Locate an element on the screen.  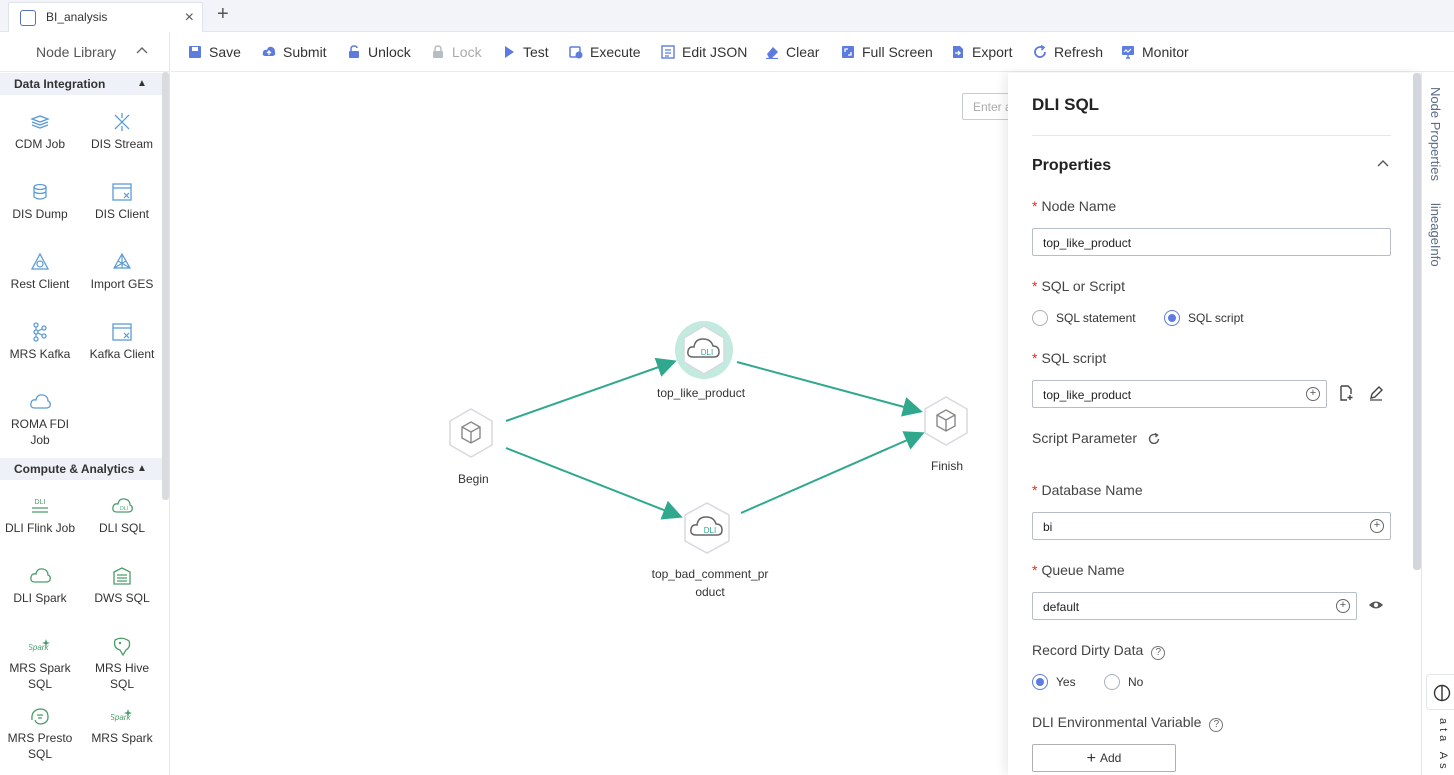
library-node-cdm-job: CDM Job is located at coordinates (40, 132).